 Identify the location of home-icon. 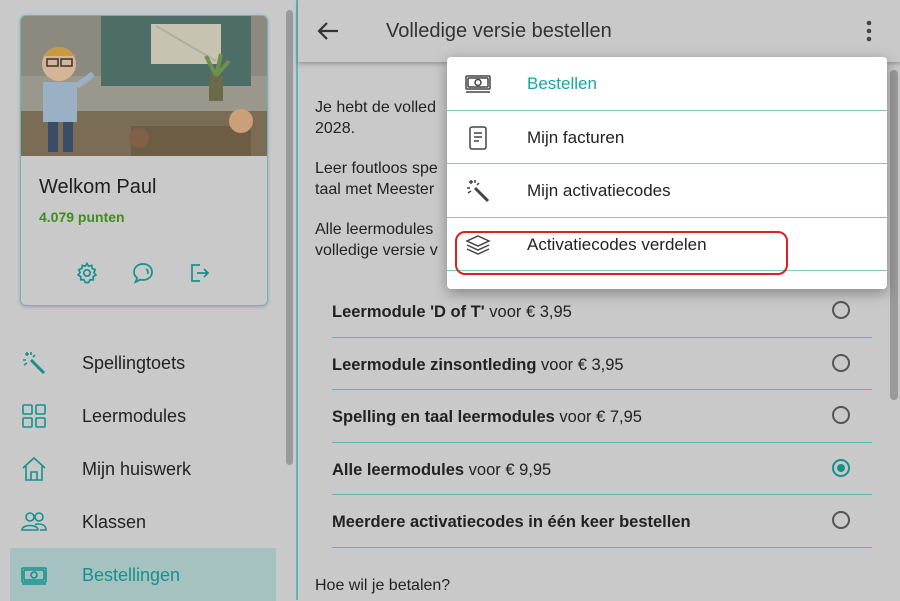
(34, 469).